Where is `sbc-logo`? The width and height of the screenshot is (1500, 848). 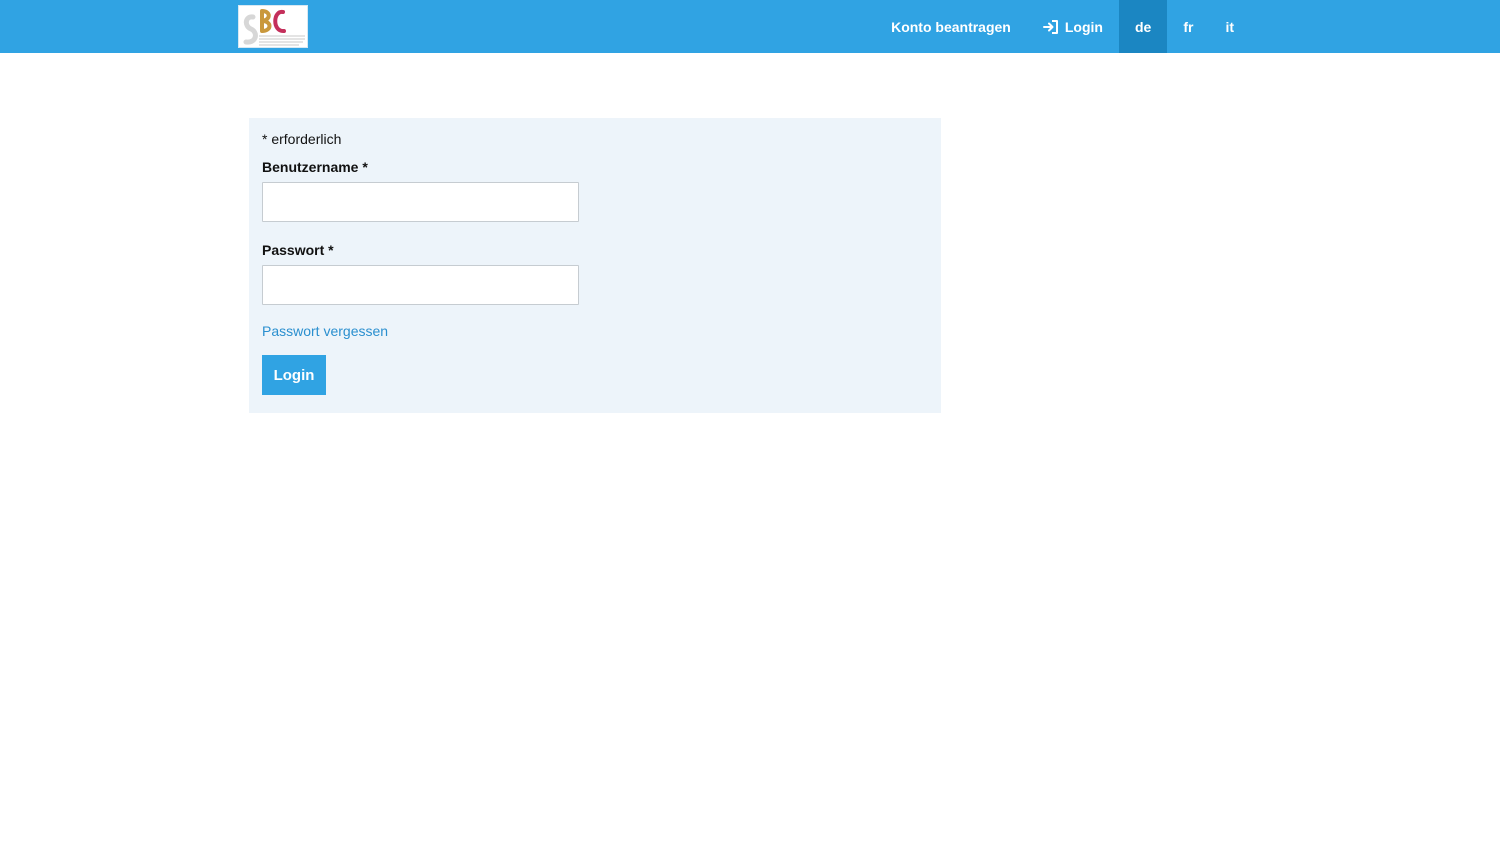 sbc-logo is located at coordinates (273, 26).